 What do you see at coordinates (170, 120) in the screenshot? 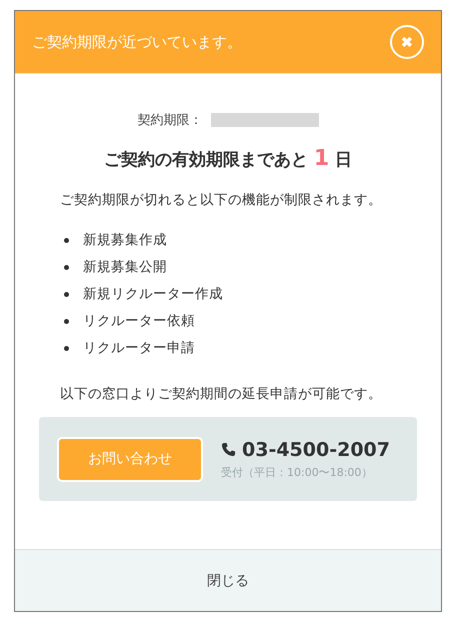
I see `deadline-label: 契約期限：` at bounding box center [170, 120].